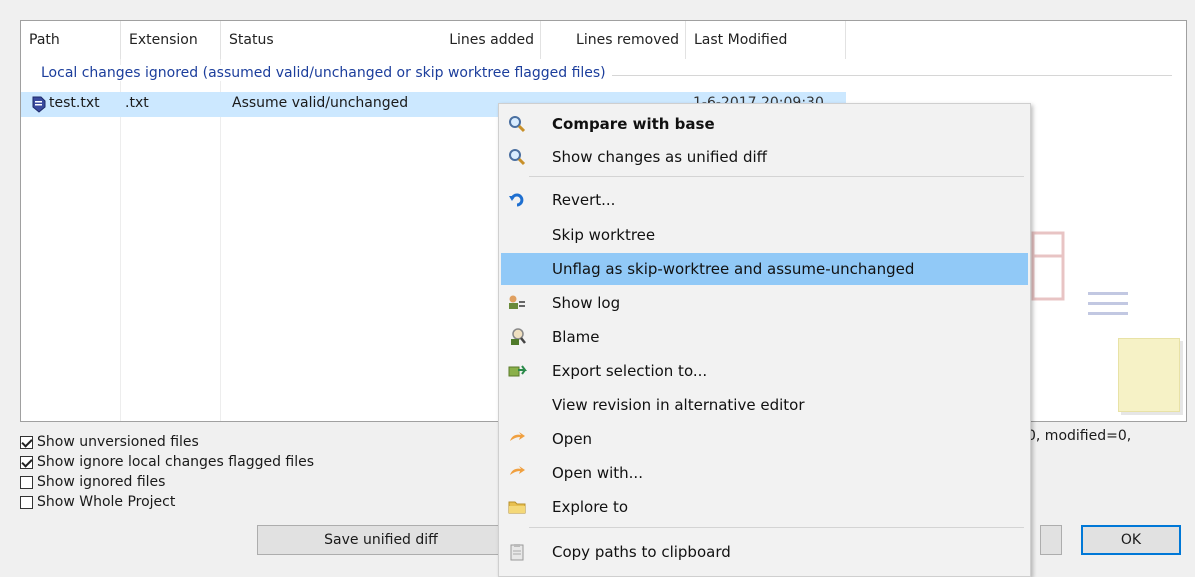  Describe the element at coordinates (431, 40) in the screenshot. I see `col-header-lines-added: Lines added` at that location.